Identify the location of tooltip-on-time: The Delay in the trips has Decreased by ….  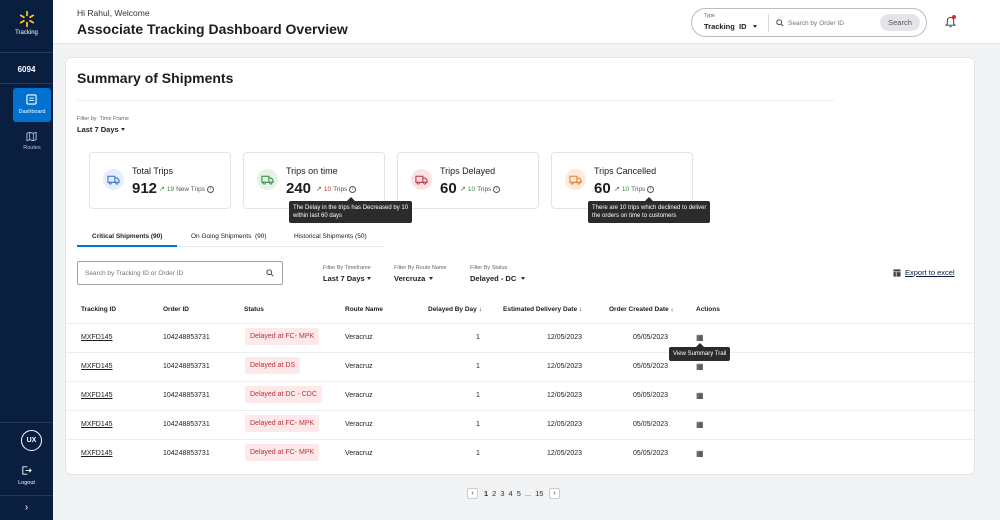
(351, 210).